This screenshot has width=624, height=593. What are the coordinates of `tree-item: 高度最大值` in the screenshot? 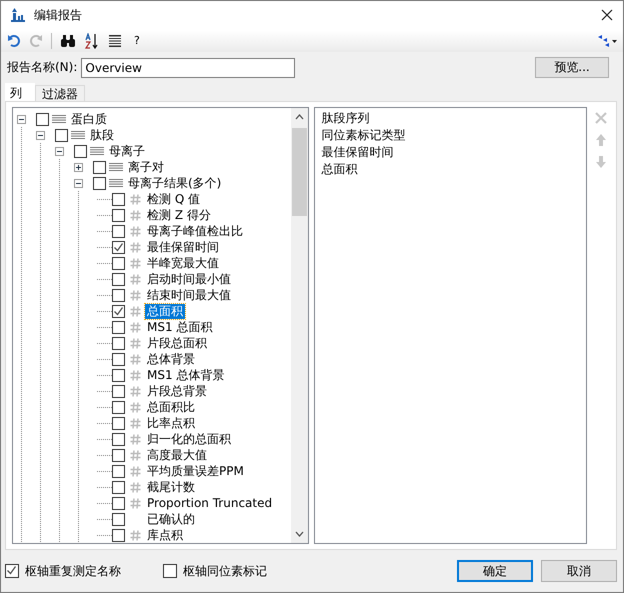 It's located at (177, 455).